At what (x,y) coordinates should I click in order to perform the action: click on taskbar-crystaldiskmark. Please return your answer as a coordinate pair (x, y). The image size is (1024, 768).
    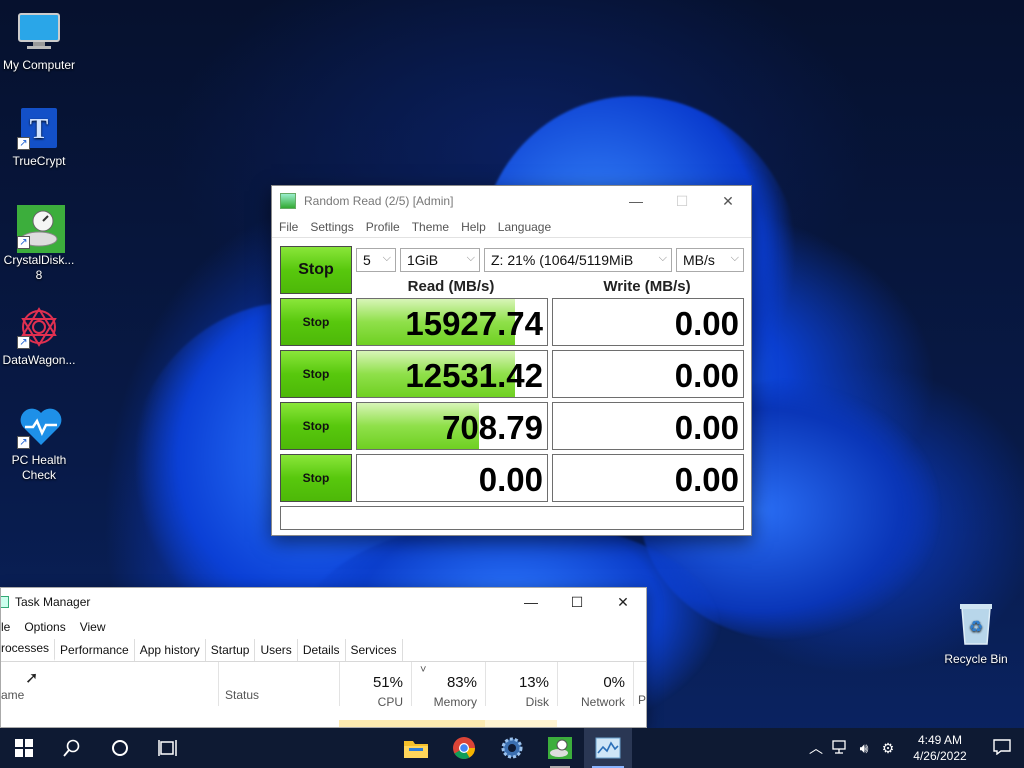
    Looking at the image, I should click on (560, 748).